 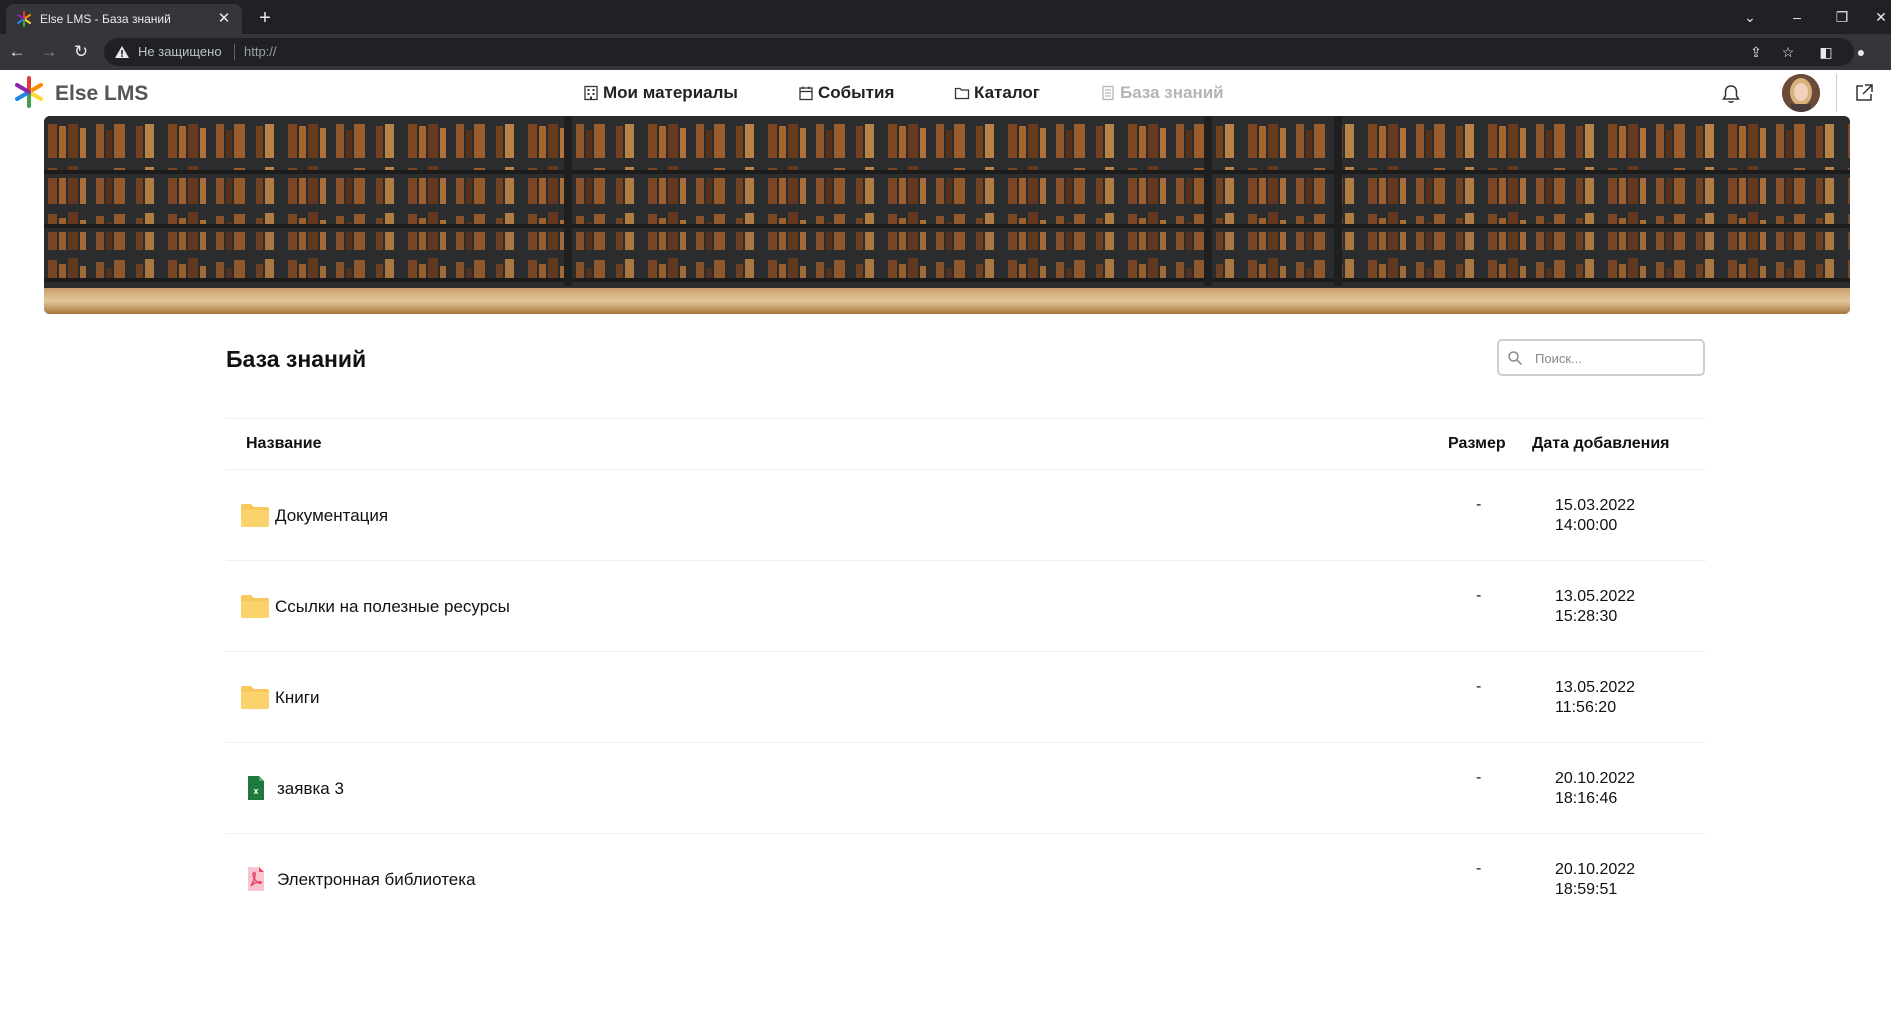 I want to click on browser-toolbar: ← → ↻ Не защищено http:// ⇪ ☆ ◧ ●, so click(x=945, y=52).